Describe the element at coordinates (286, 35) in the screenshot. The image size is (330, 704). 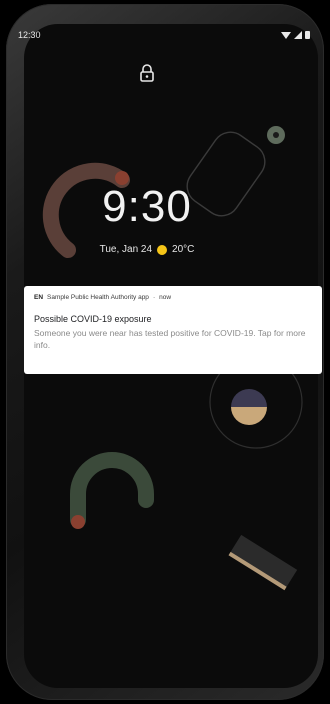
I see `wifi-icon` at that location.